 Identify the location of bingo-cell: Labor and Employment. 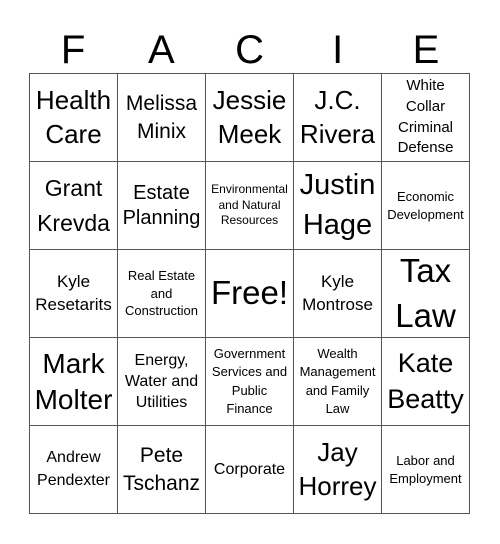
(426, 470).